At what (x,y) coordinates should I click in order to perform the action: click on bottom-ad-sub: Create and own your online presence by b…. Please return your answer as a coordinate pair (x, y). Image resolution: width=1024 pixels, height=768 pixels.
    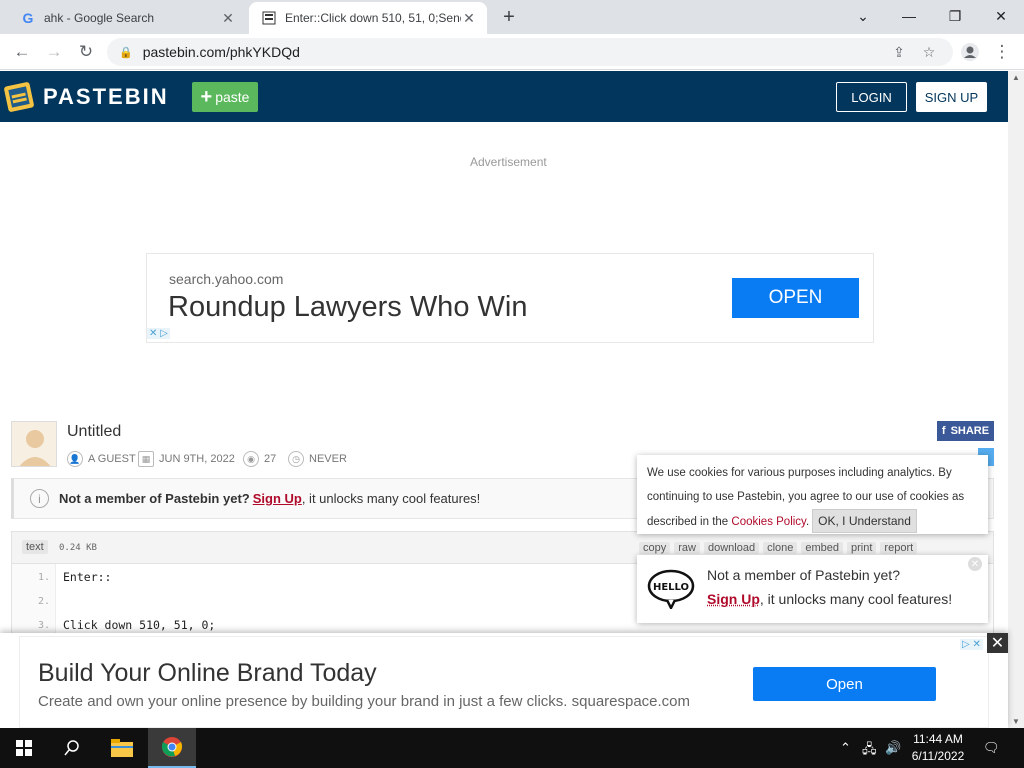
    Looking at the image, I should click on (364, 701).